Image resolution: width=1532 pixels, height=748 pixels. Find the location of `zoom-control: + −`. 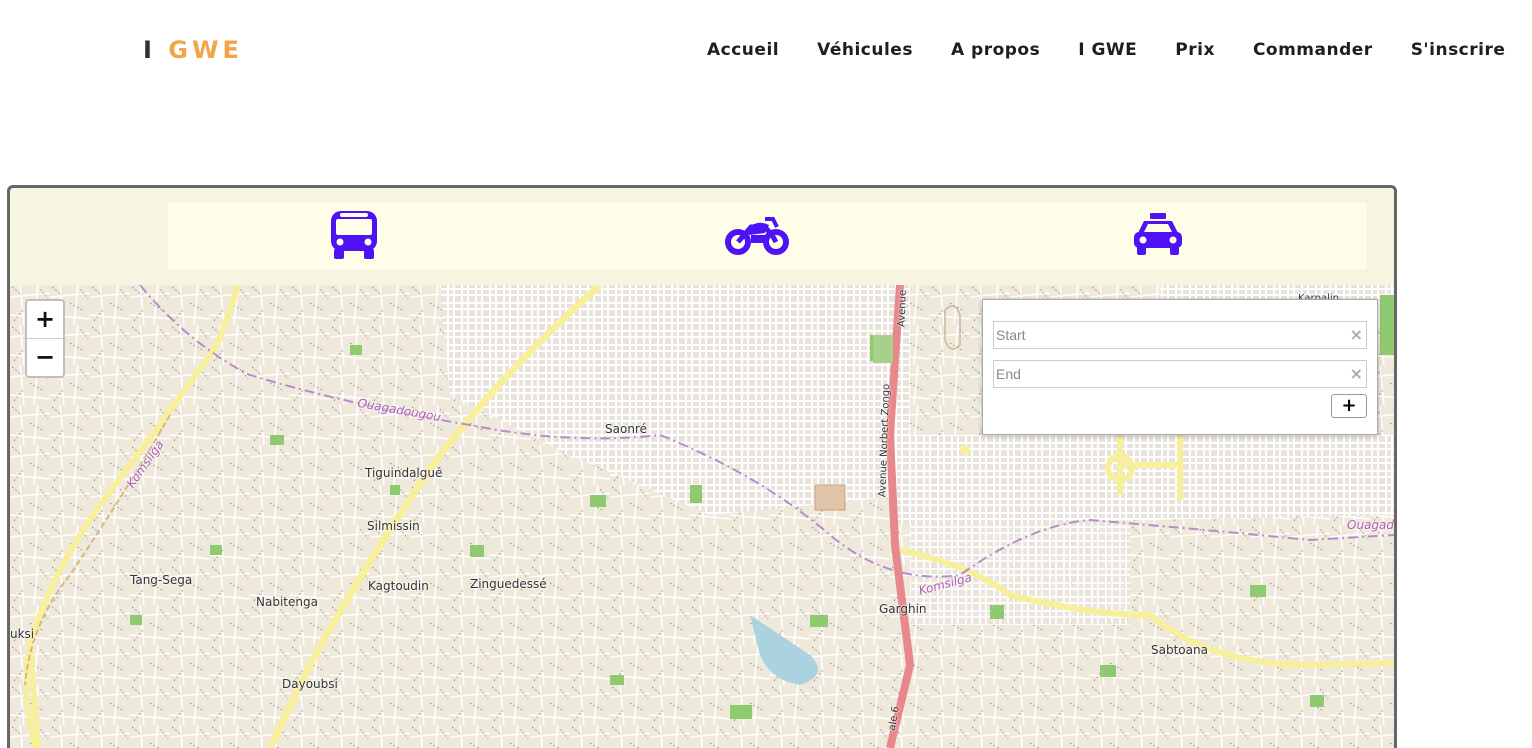

zoom-control: + − is located at coordinates (45, 338).